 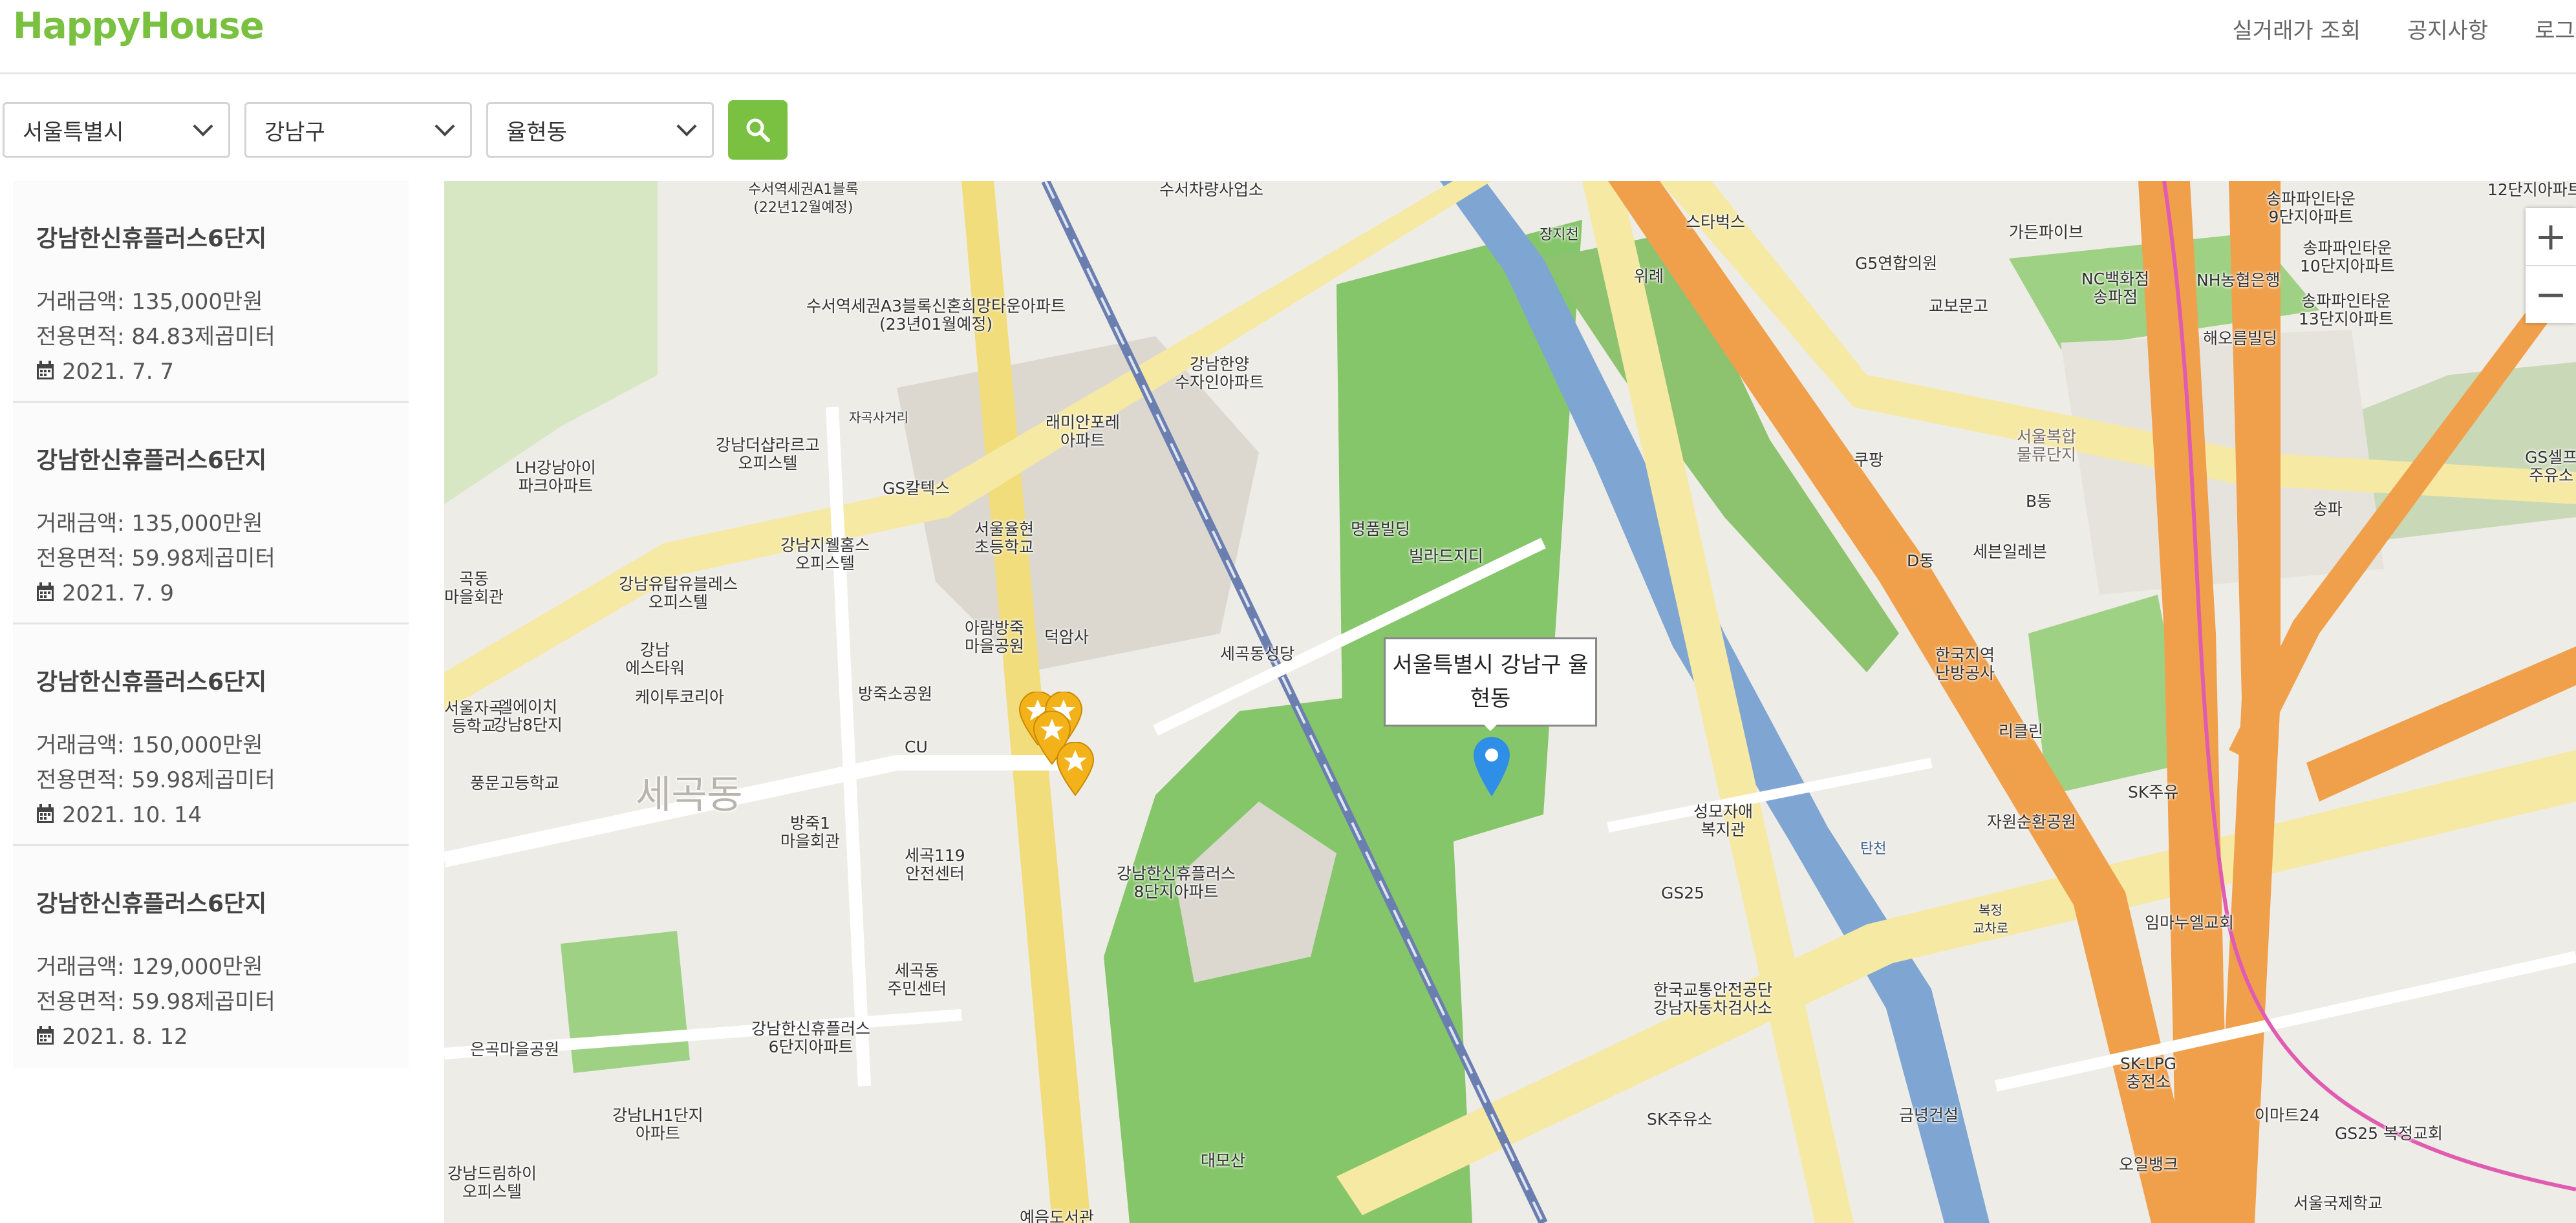 I want to click on map-label: 수서차량사업소, so click(x=1211, y=190).